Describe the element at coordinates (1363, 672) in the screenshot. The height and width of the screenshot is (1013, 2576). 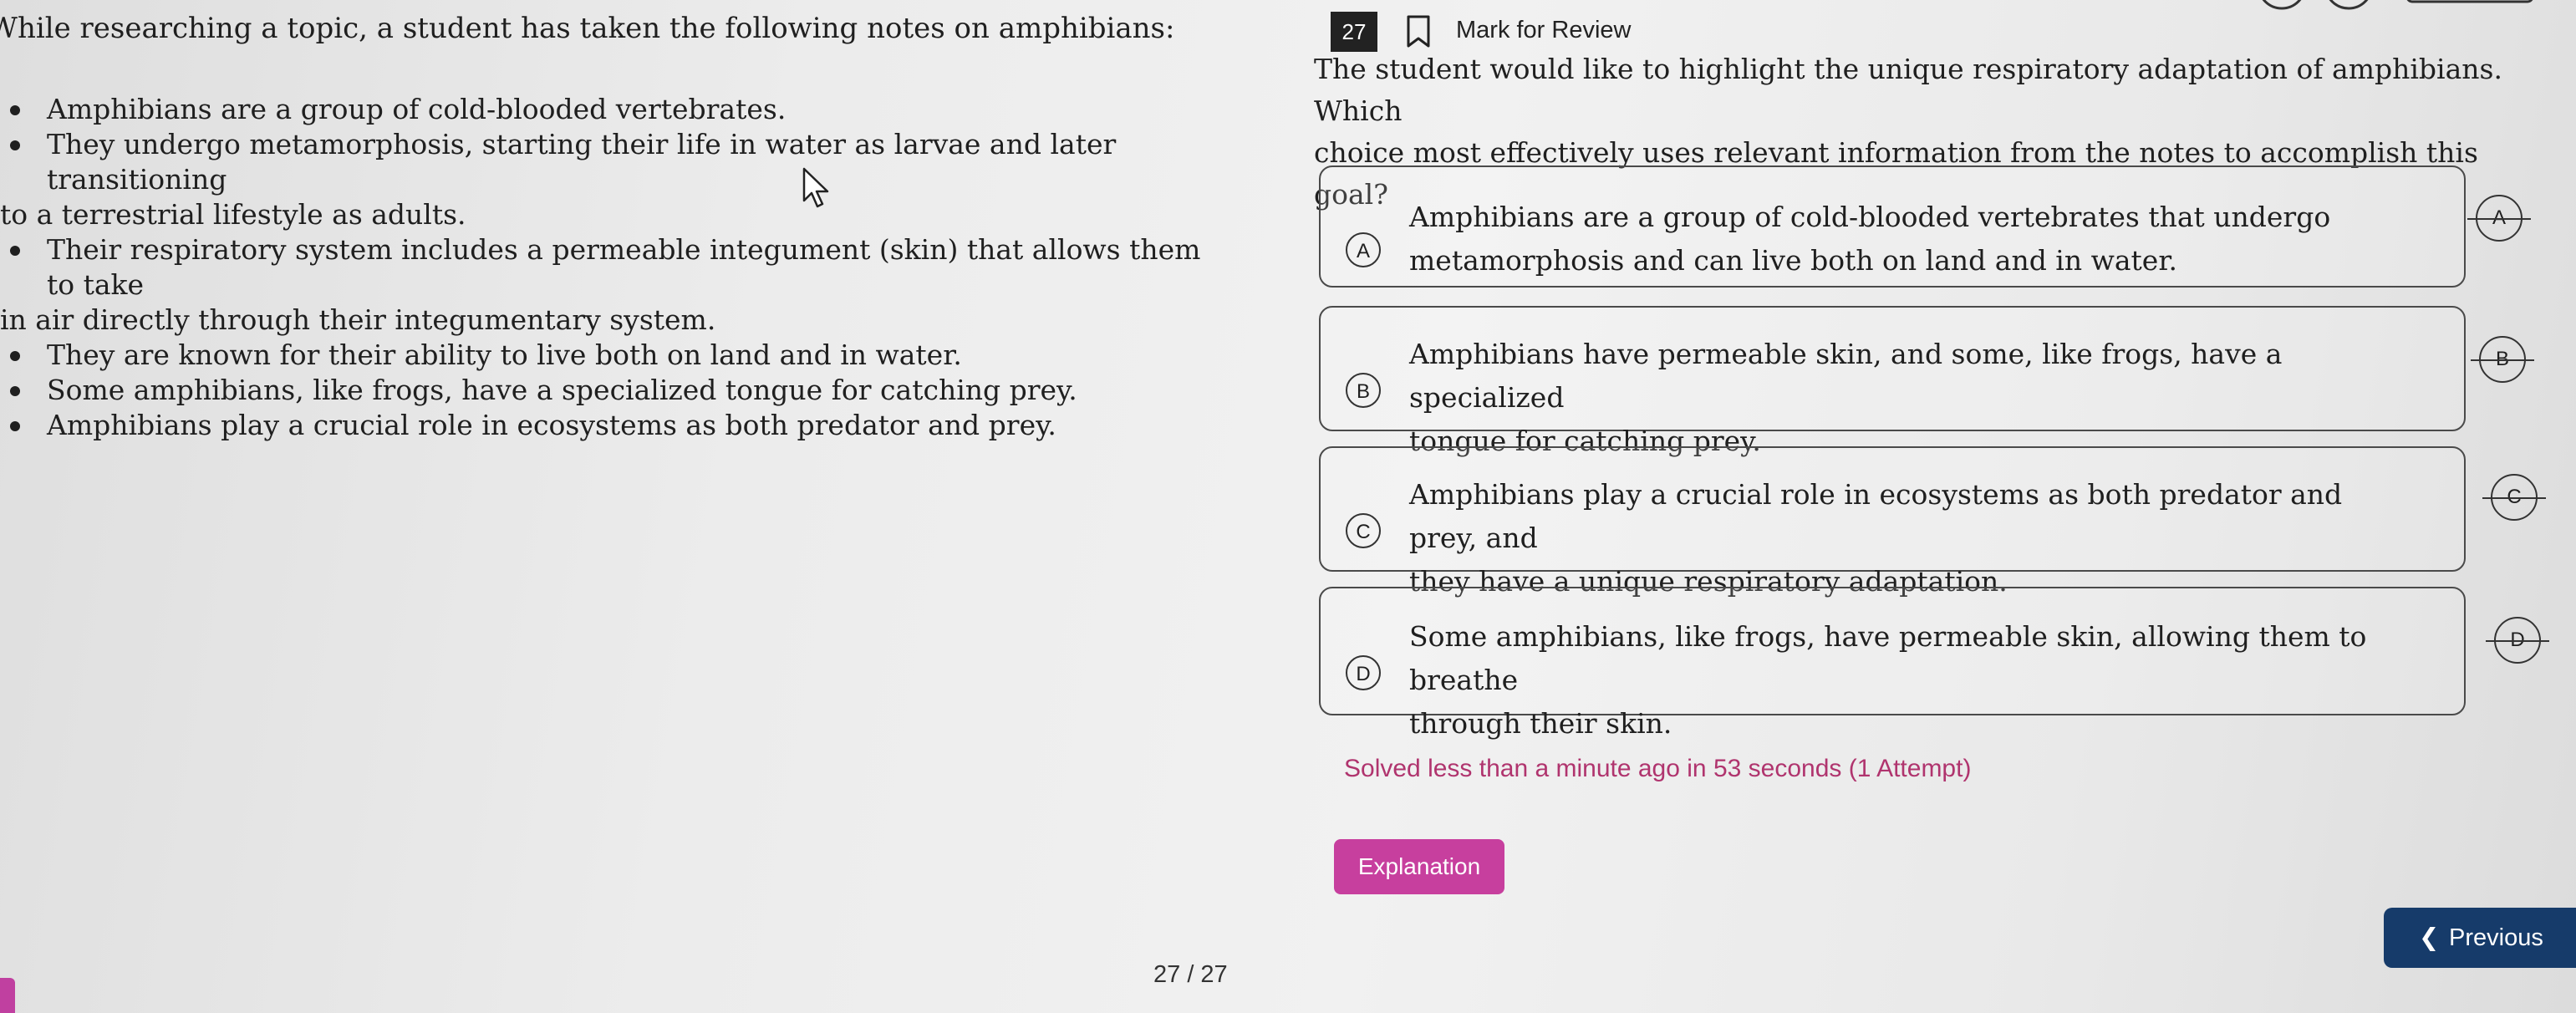
I see `choice-letter-d: D` at that location.